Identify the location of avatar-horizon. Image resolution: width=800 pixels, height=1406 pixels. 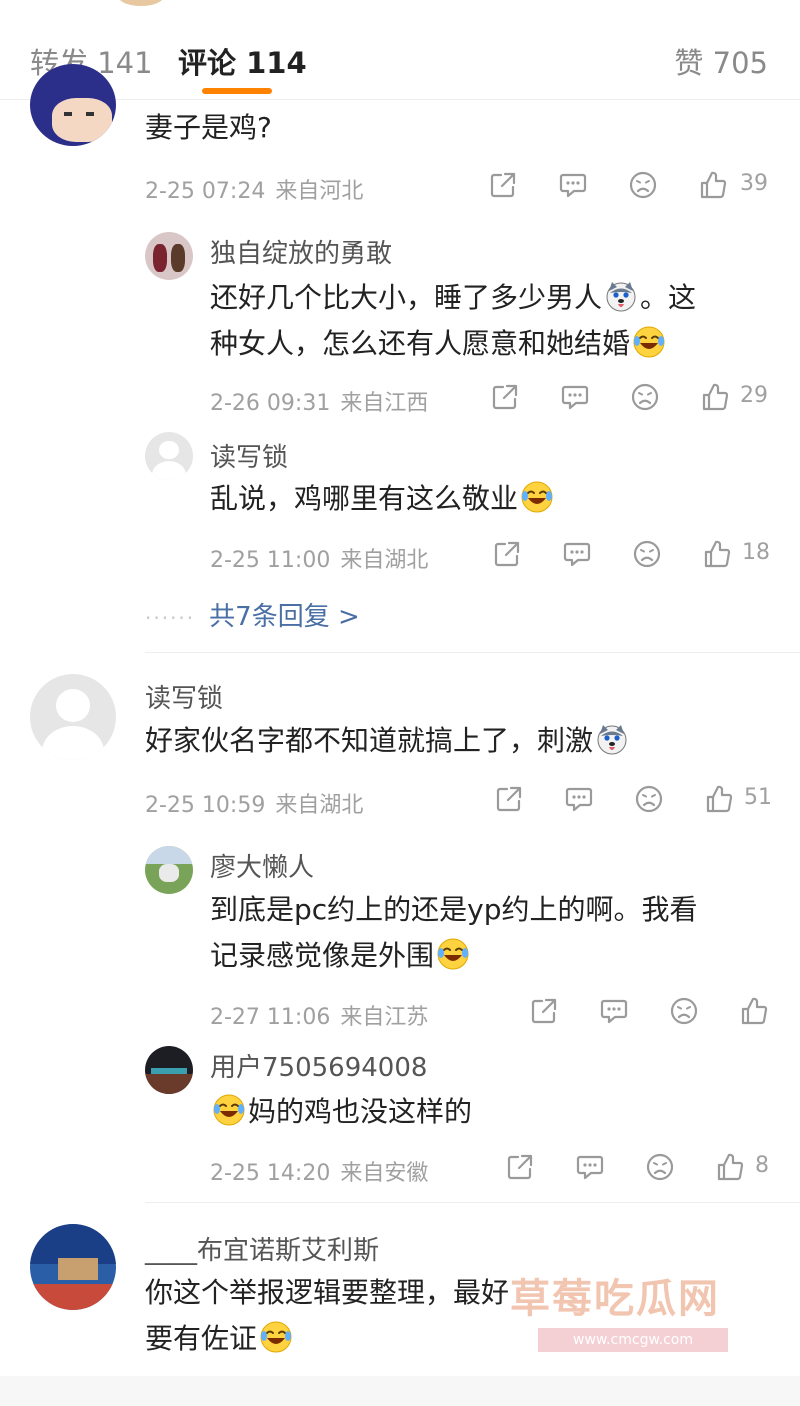
(169, 1071).